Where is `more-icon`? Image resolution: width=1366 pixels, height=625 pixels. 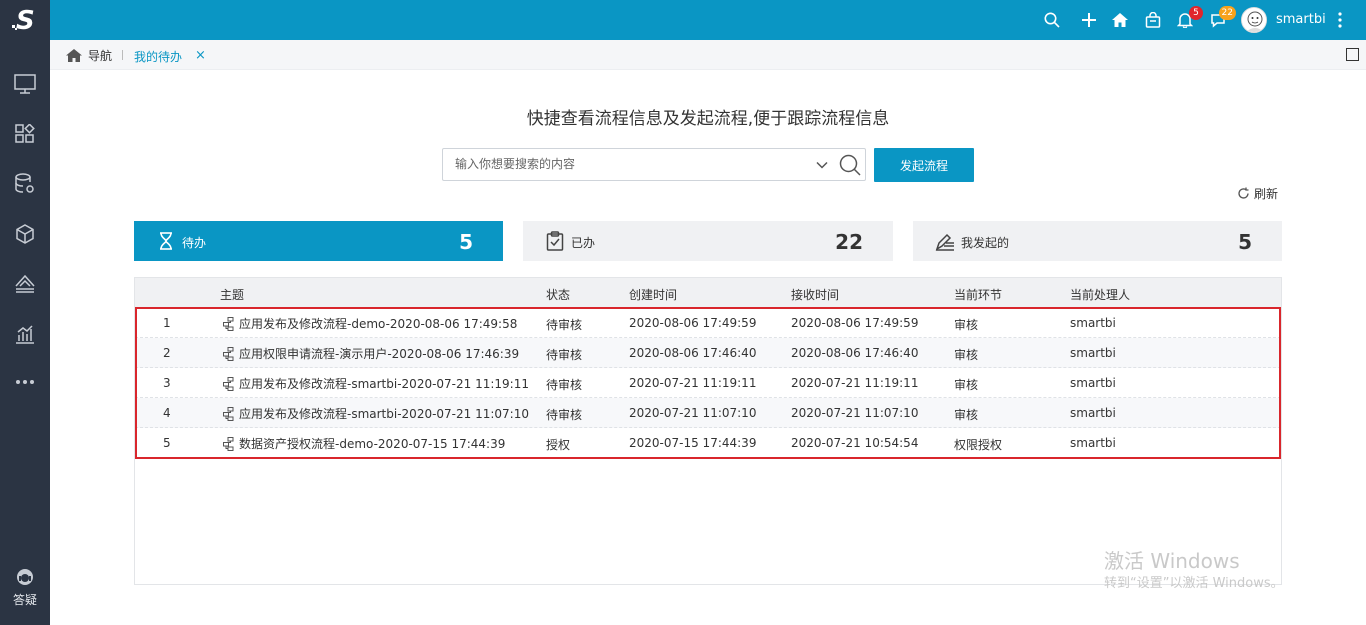 more-icon is located at coordinates (25, 382).